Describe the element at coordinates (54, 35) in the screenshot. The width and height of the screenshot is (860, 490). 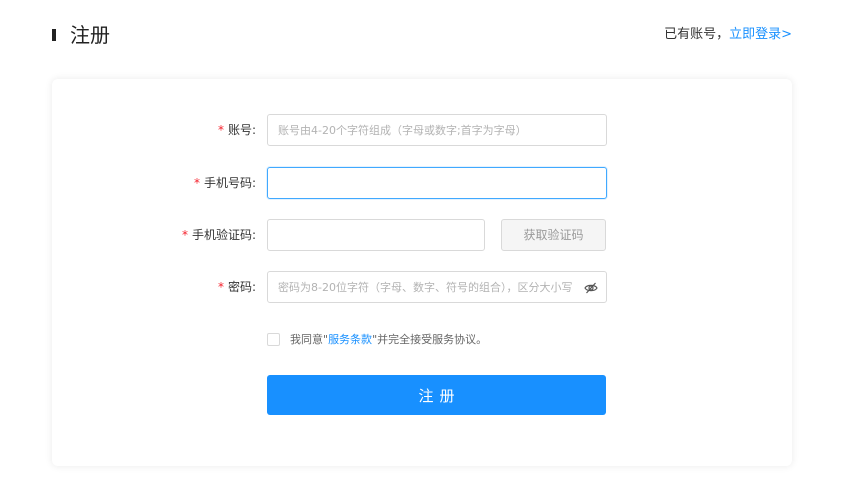
I see `title-accent-bar` at that location.